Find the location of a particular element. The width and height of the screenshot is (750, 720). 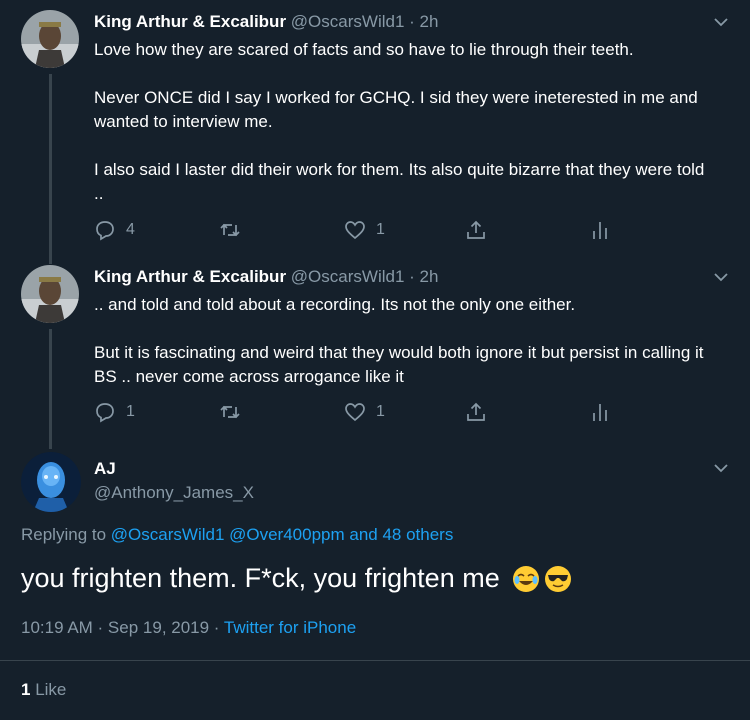

handle: @Anthony_James_X is located at coordinates (174, 493).